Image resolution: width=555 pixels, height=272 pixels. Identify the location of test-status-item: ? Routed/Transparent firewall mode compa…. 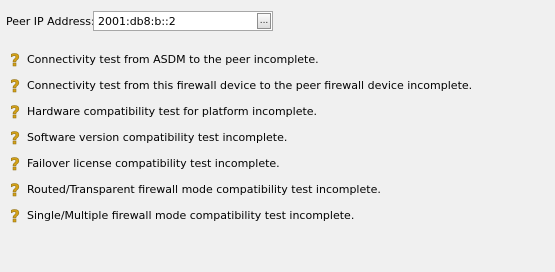
(240, 194).